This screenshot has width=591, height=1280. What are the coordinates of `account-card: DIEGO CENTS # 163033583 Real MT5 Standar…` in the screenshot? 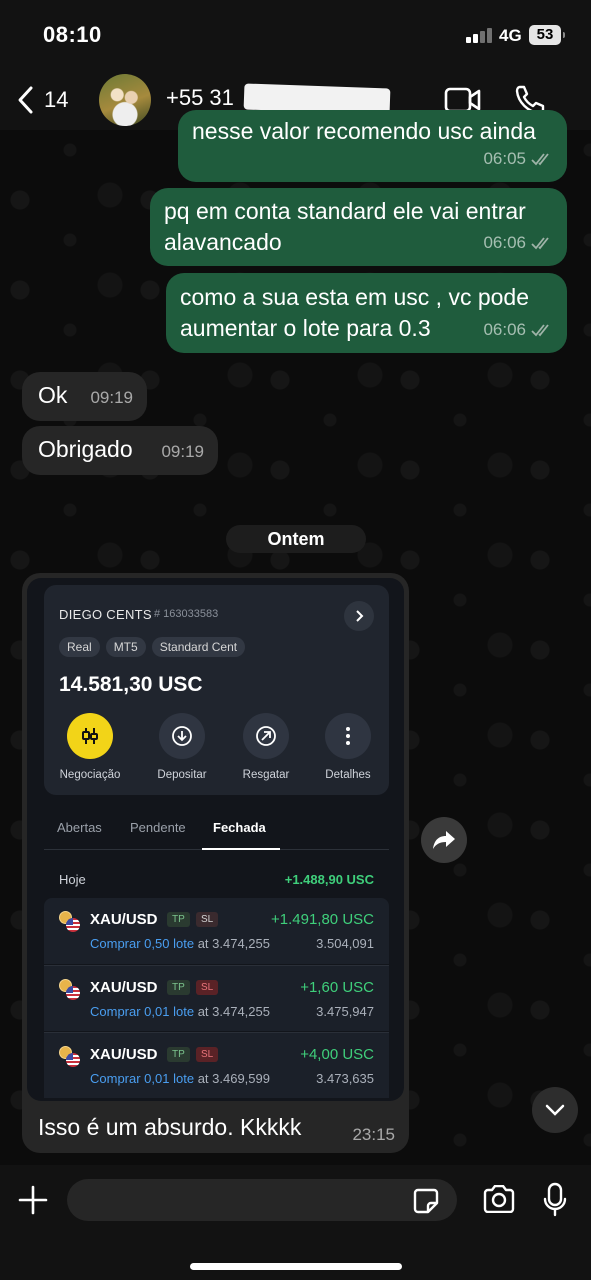 It's located at (216, 690).